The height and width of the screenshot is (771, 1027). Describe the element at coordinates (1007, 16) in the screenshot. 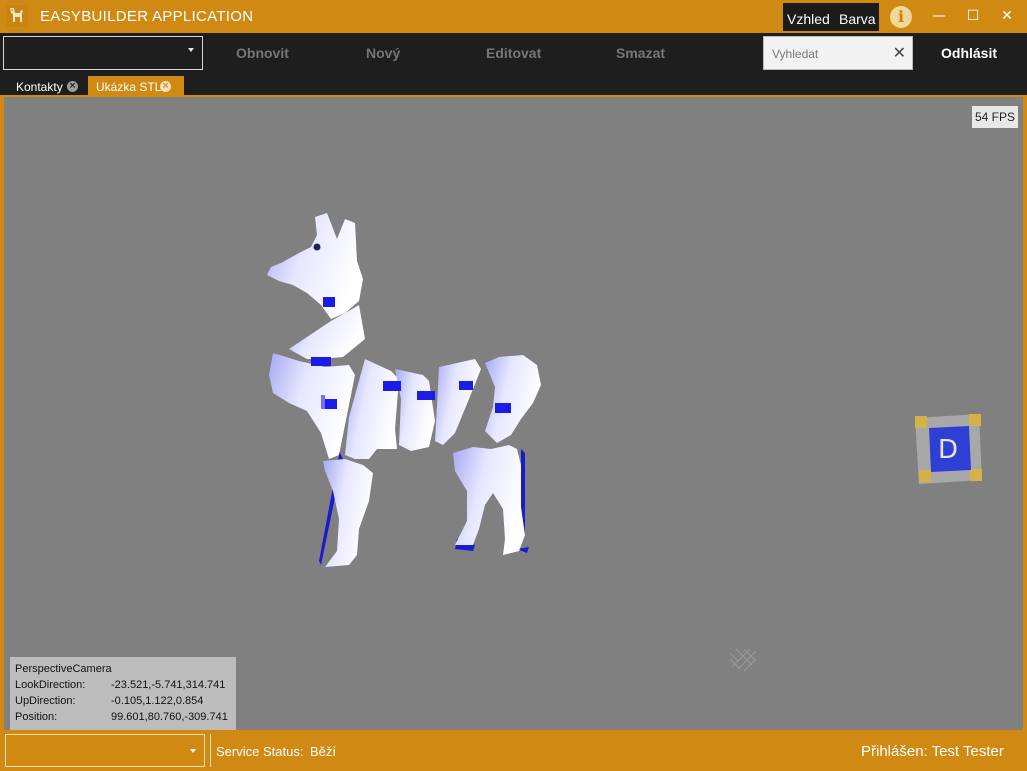

I see `close-window-button: ✕` at that location.